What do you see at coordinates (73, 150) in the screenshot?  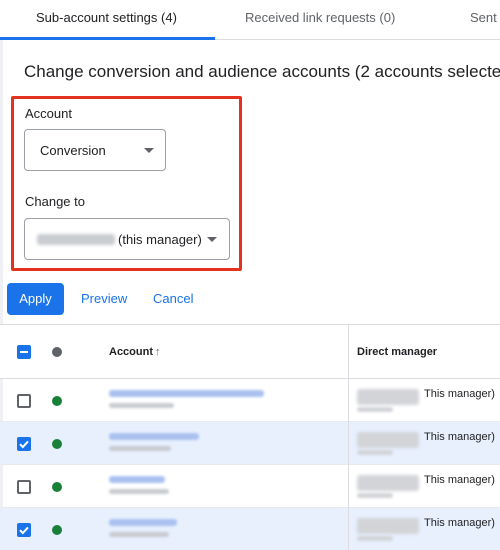 I see `account-select-value: Conversion` at bounding box center [73, 150].